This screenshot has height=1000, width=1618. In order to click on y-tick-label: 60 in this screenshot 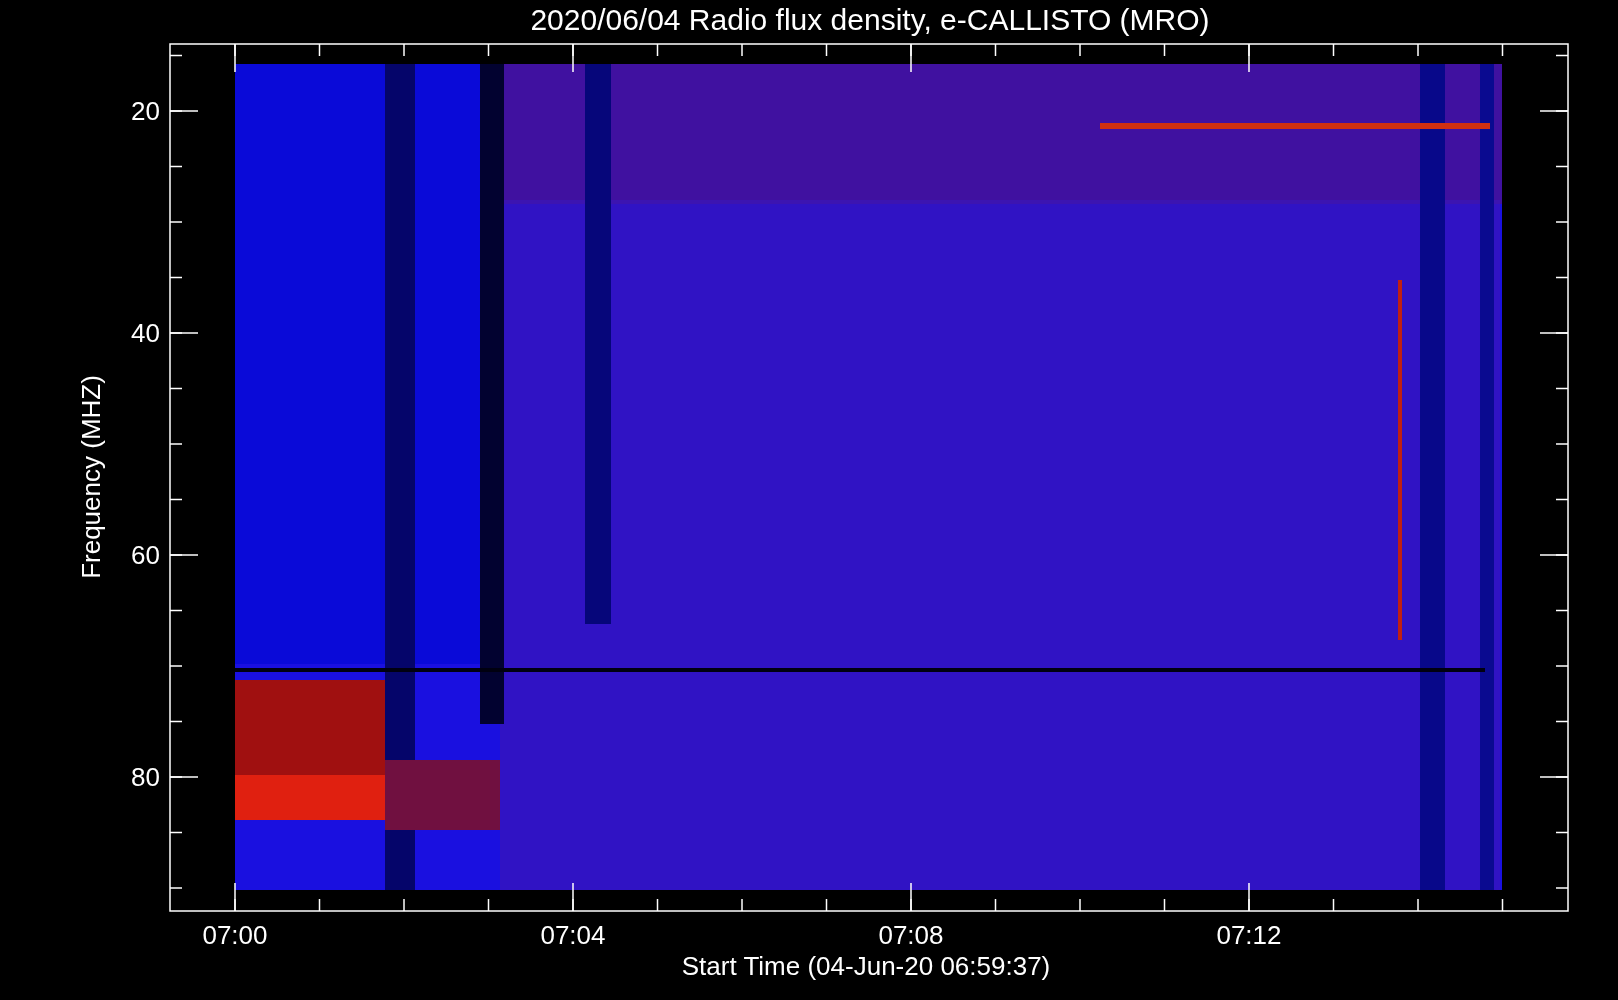, I will do `click(145, 555)`.